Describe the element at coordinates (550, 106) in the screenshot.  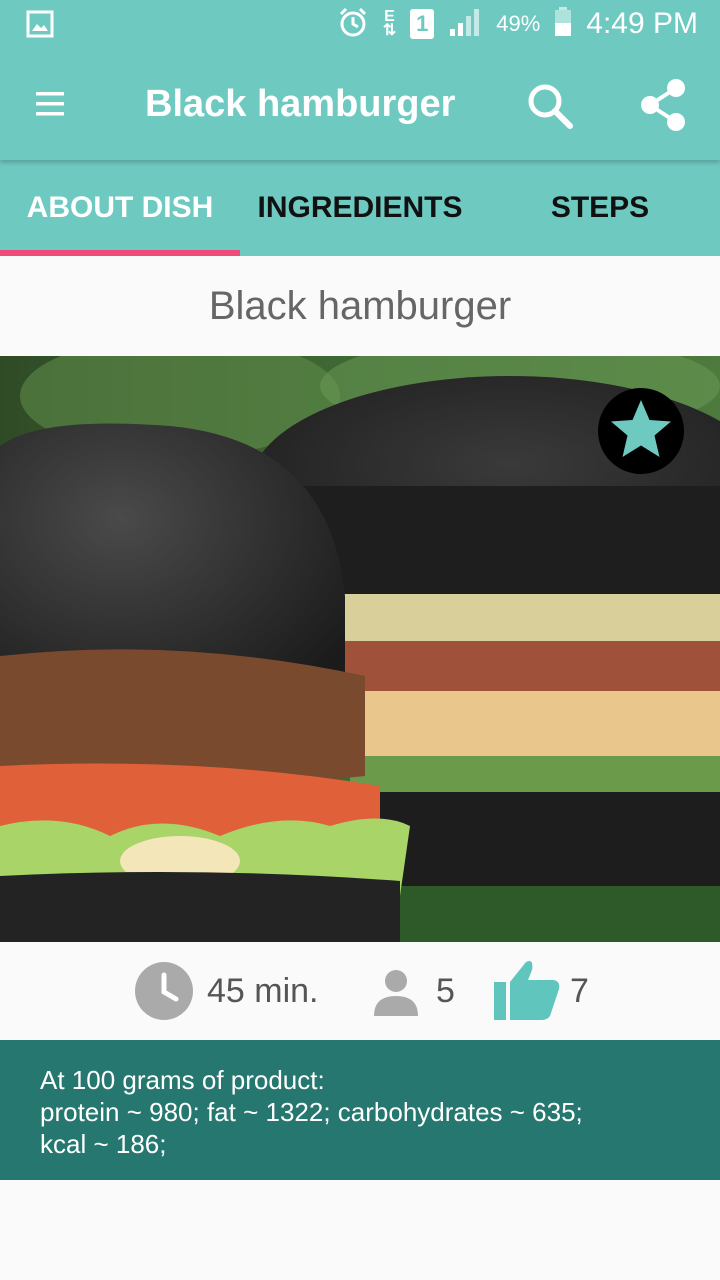
I see `search-icon` at that location.